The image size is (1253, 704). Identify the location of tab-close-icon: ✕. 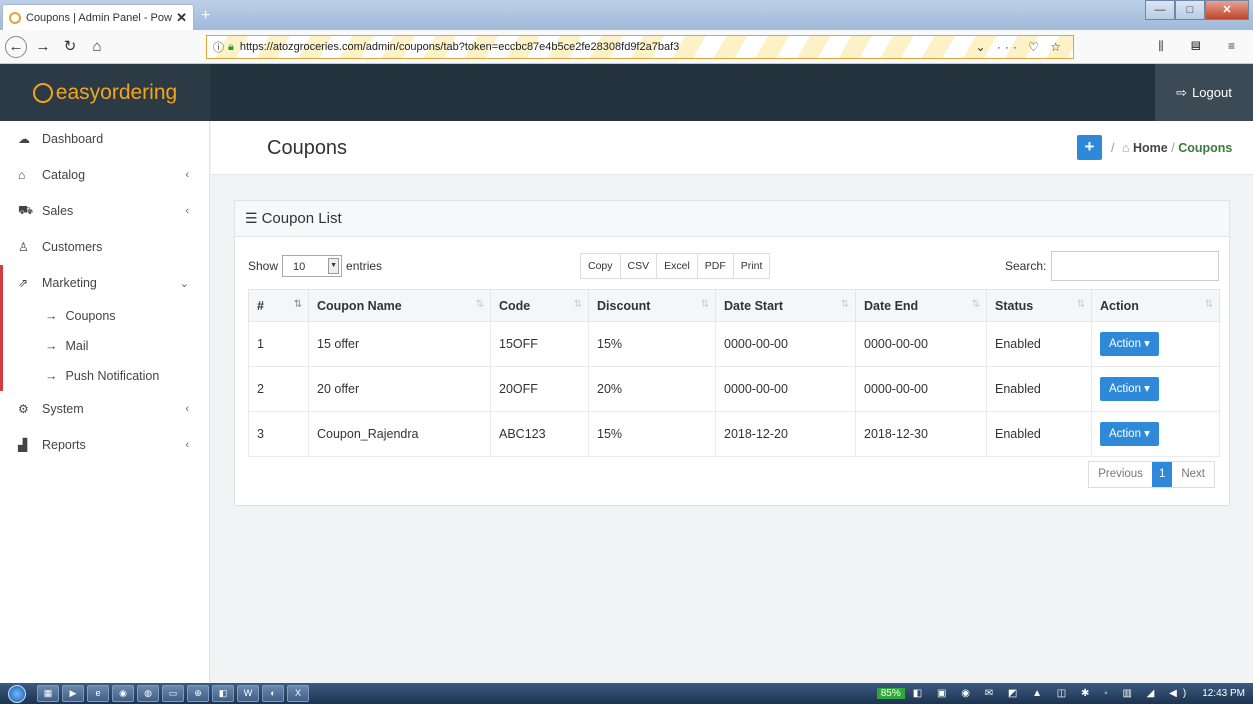
(181, 18).